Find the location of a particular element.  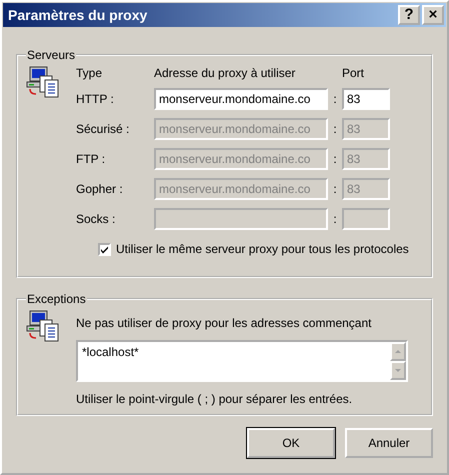

group-title: Serveurs is located at coordinates (51, 55).